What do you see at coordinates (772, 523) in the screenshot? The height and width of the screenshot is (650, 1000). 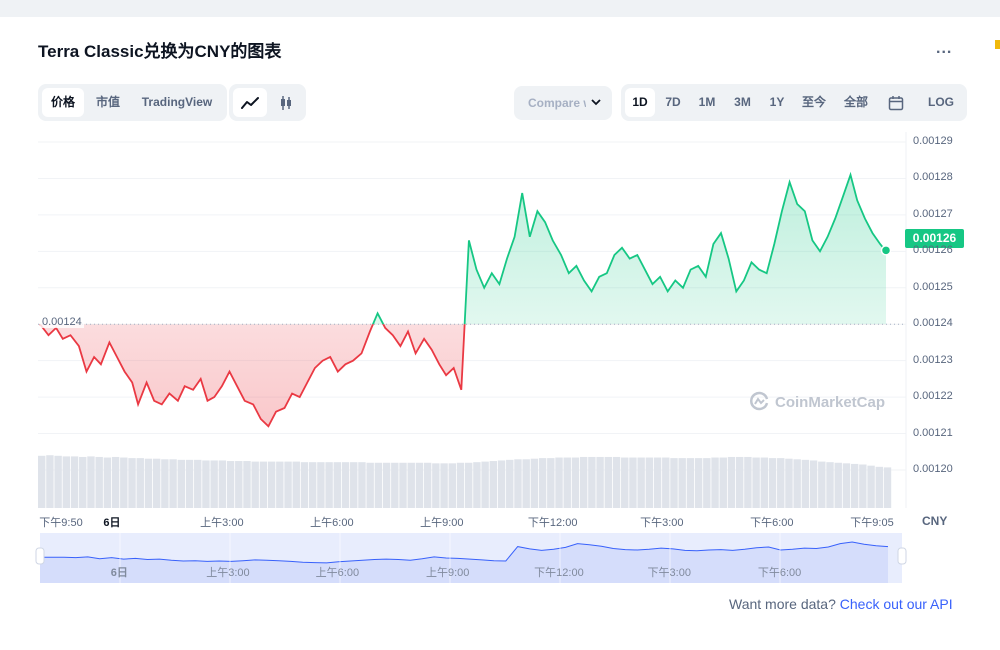 I see `x-tick-label: 下午6:00` at bounding box center [772, 523].